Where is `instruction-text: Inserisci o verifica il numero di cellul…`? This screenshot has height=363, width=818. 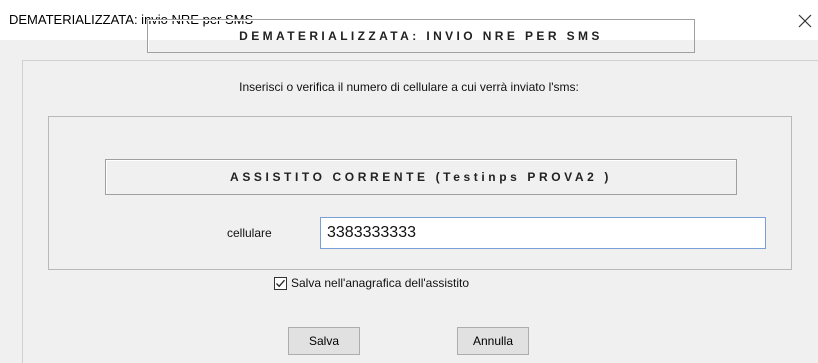 instruction-text: Inserisci o verifica il numero di cellul… is located at coordinates (409, 87).